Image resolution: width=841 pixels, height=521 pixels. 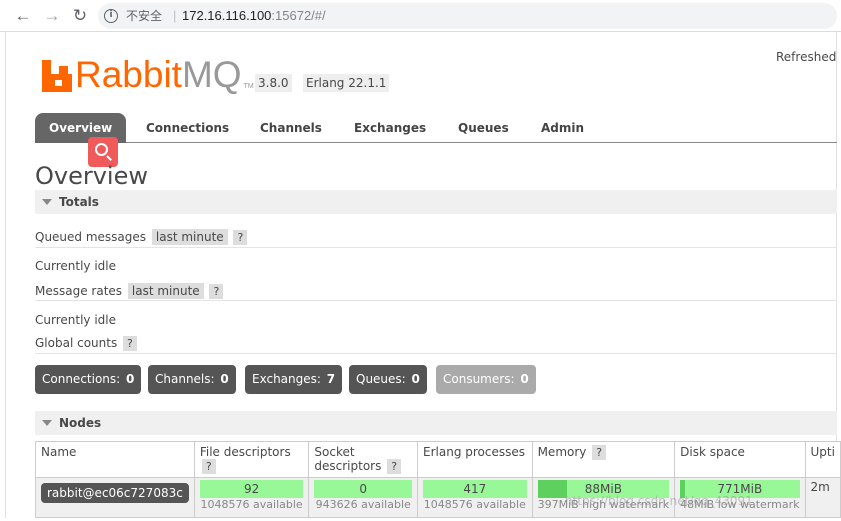 I want to click on forward-arrow-icon: →, so click(x=52, y=16).